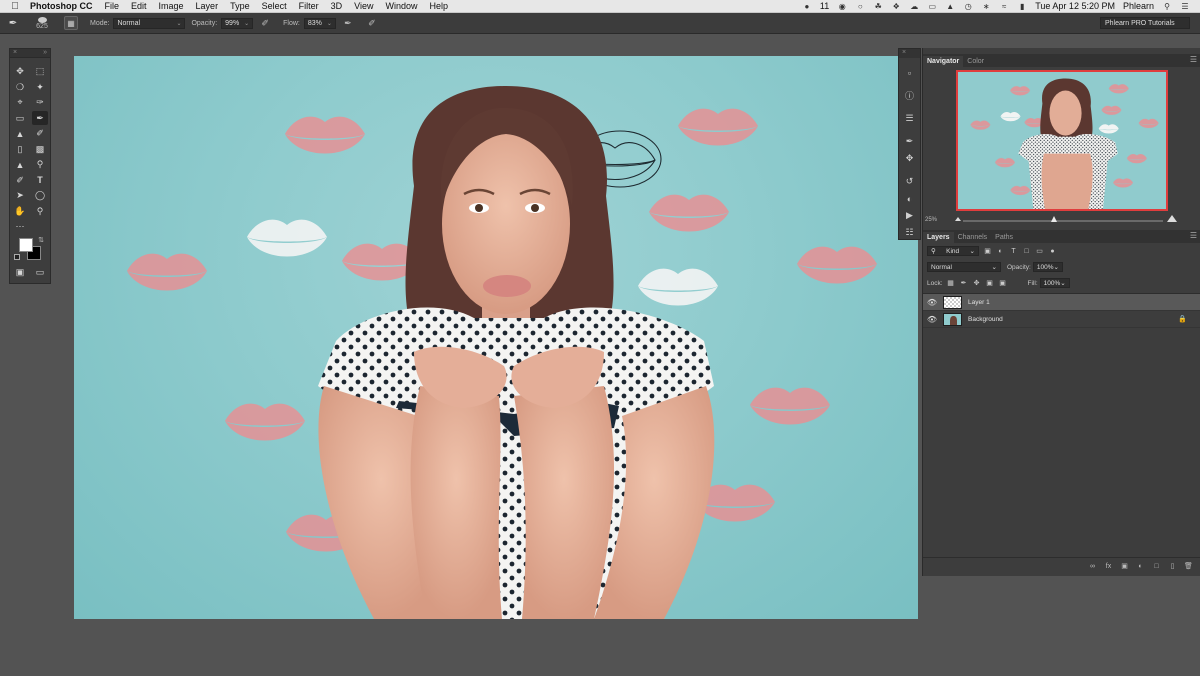 The width and height of the screenshot is (1200, 676). What do you see at coordinates (1188, 566) in the screenshot?
I see `delete-layer-icon: 🗑` at bounding box center [1188, 566].